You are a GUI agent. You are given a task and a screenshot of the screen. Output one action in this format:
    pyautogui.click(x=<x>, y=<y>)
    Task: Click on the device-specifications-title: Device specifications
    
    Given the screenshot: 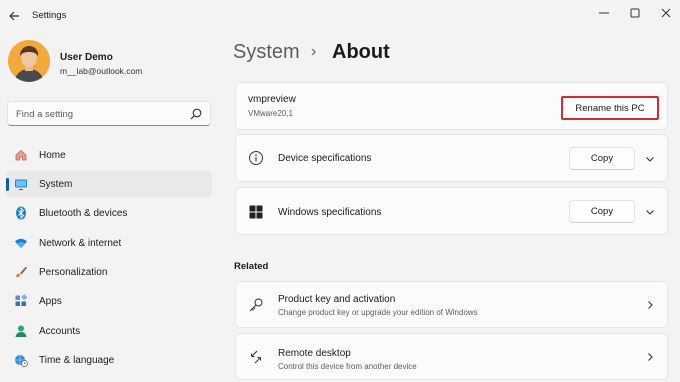 What is the action you would take?
    pyautogui.click(x=325, y=158)
    